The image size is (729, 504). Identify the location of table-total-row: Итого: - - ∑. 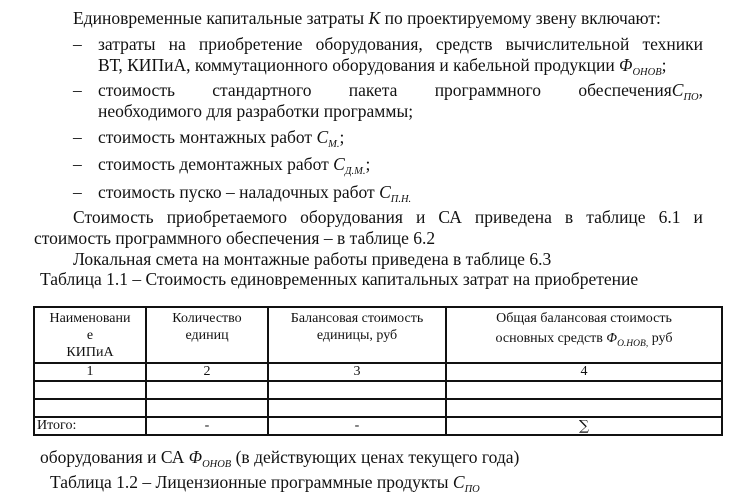
(378, 426).